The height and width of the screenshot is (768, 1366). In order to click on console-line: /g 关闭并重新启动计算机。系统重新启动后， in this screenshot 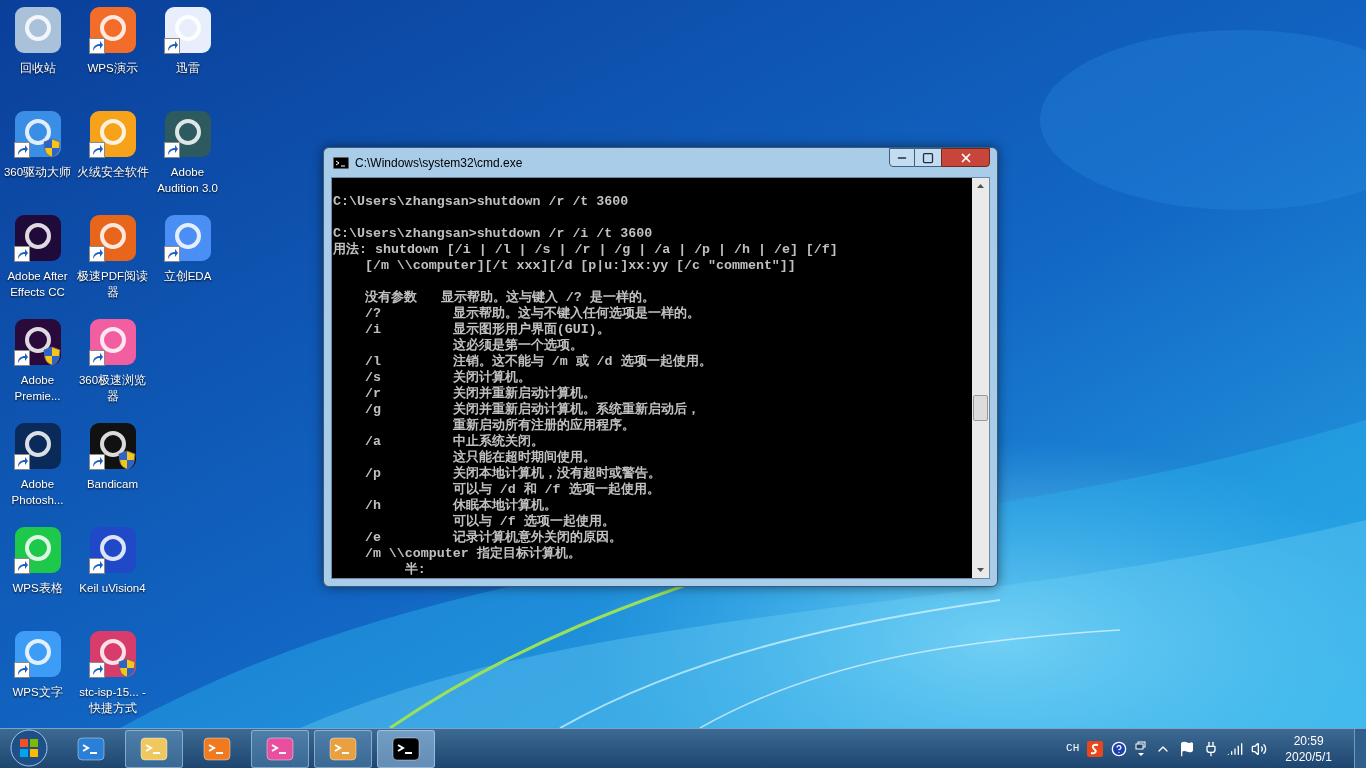, I will do `click(531, 409)`.